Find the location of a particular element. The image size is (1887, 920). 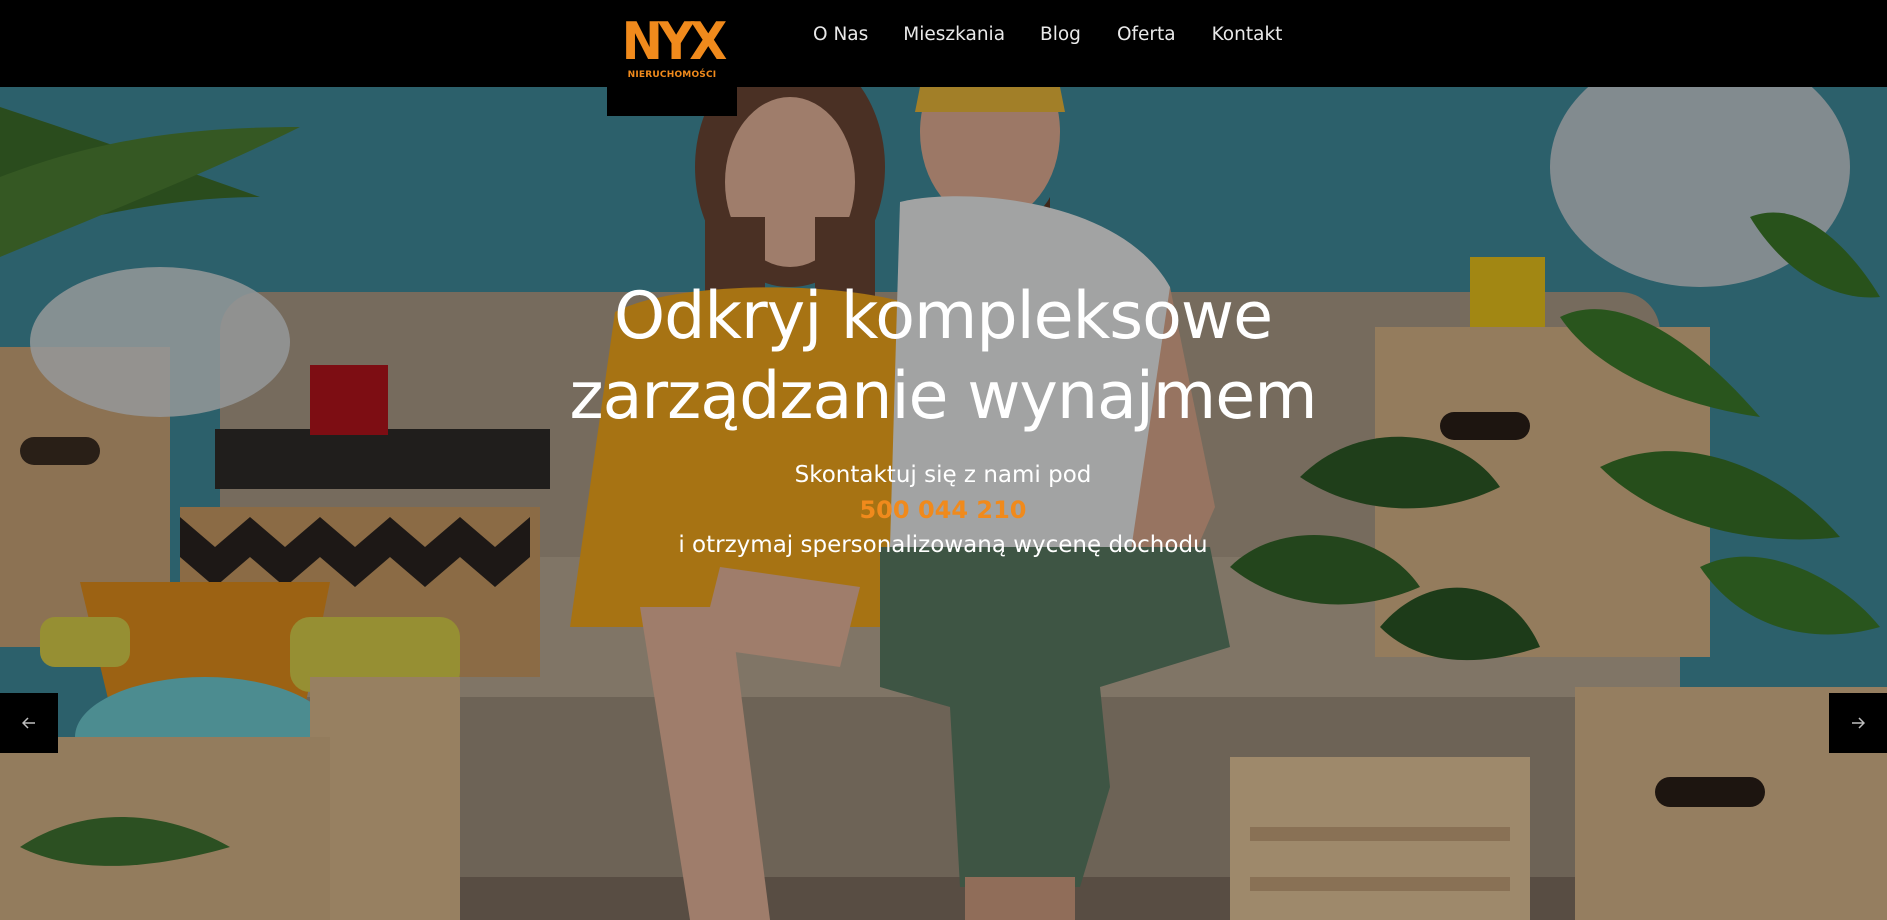

arrow-left-icon is located at coordinates (28, 723).